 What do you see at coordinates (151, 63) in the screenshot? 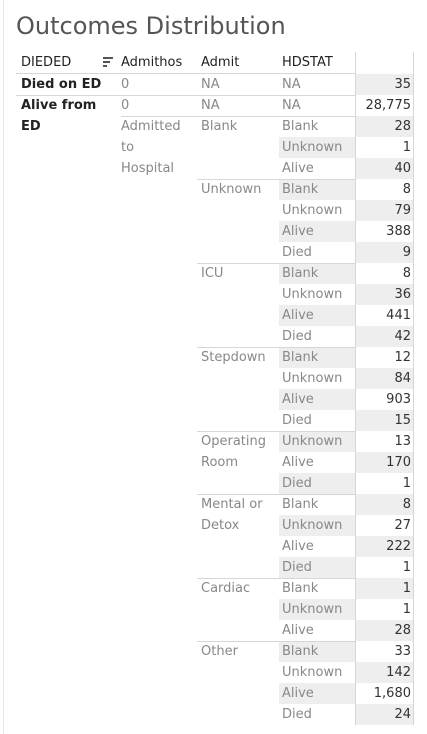
I see `column-header-admithos: Admithos` at bounding box center [151, 63].